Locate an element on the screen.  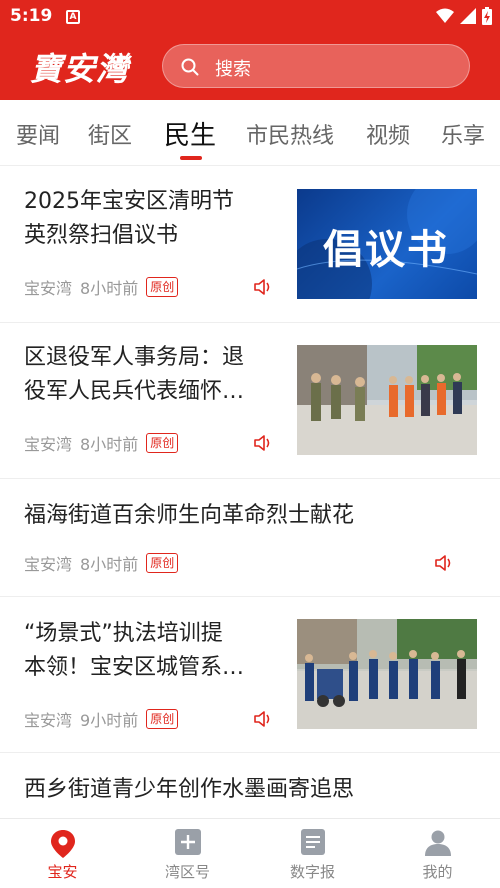
tab-shimin-rexian: 市民热线 is located at coordinates (290, 134).